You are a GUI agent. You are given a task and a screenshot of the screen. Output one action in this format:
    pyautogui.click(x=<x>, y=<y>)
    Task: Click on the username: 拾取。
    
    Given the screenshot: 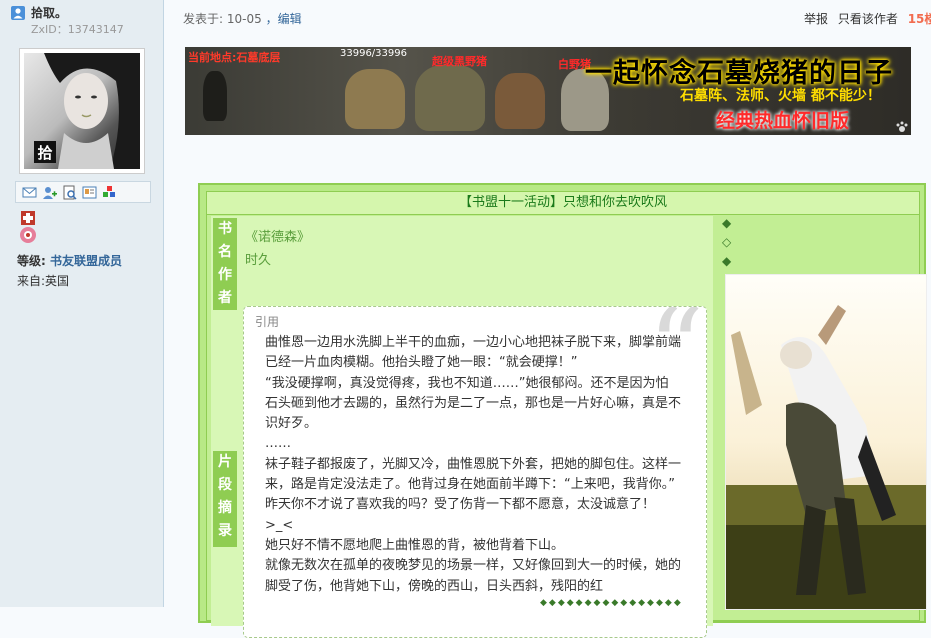 What is the action you would take?
    pyautogui.click(x=49, y=12)
    